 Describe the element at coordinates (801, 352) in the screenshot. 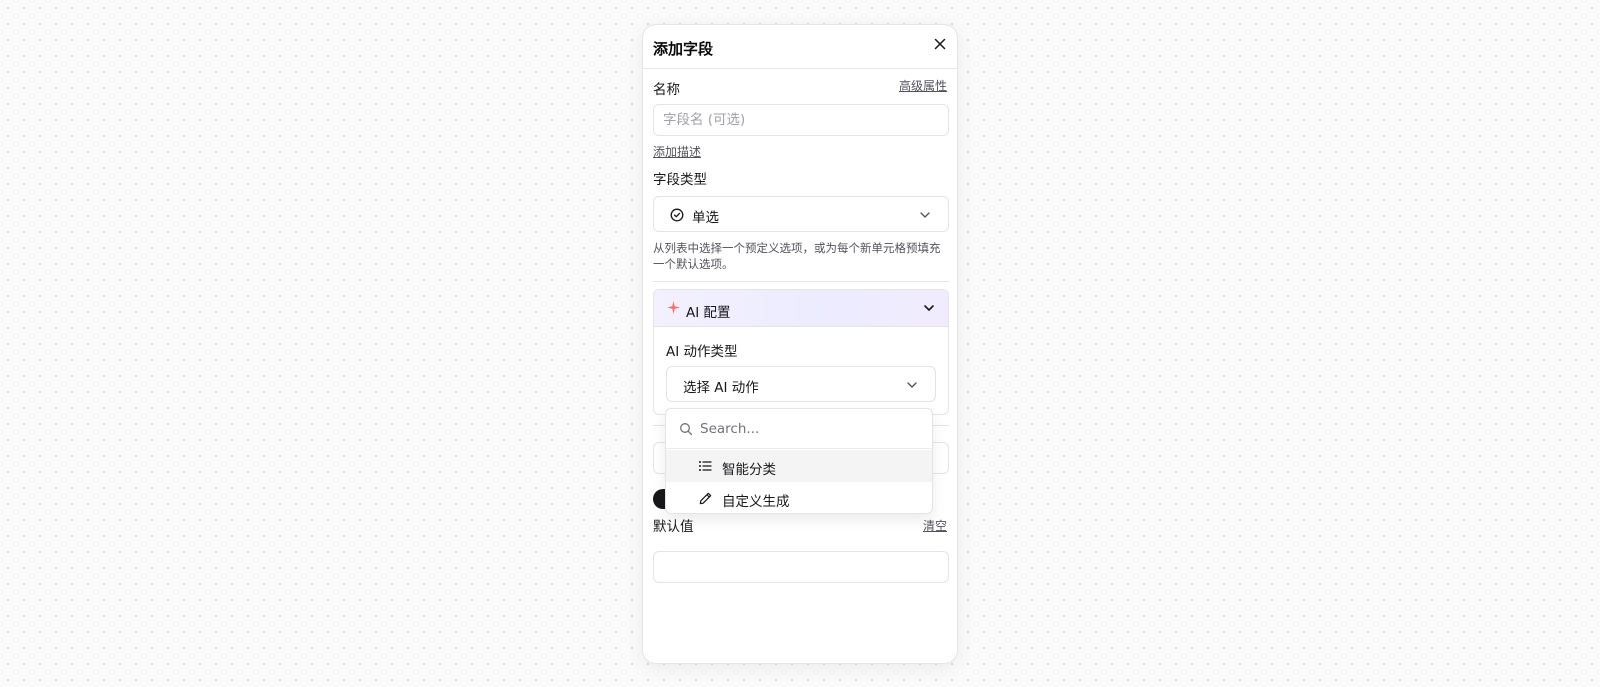

I see `ai-config-panel: AI 配置 AI 动作类型 选择 AI 动作` at that location.